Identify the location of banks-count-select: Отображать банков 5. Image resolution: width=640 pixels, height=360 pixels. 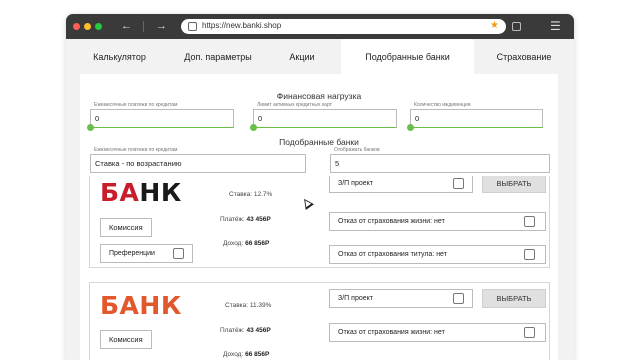
(440, 160).